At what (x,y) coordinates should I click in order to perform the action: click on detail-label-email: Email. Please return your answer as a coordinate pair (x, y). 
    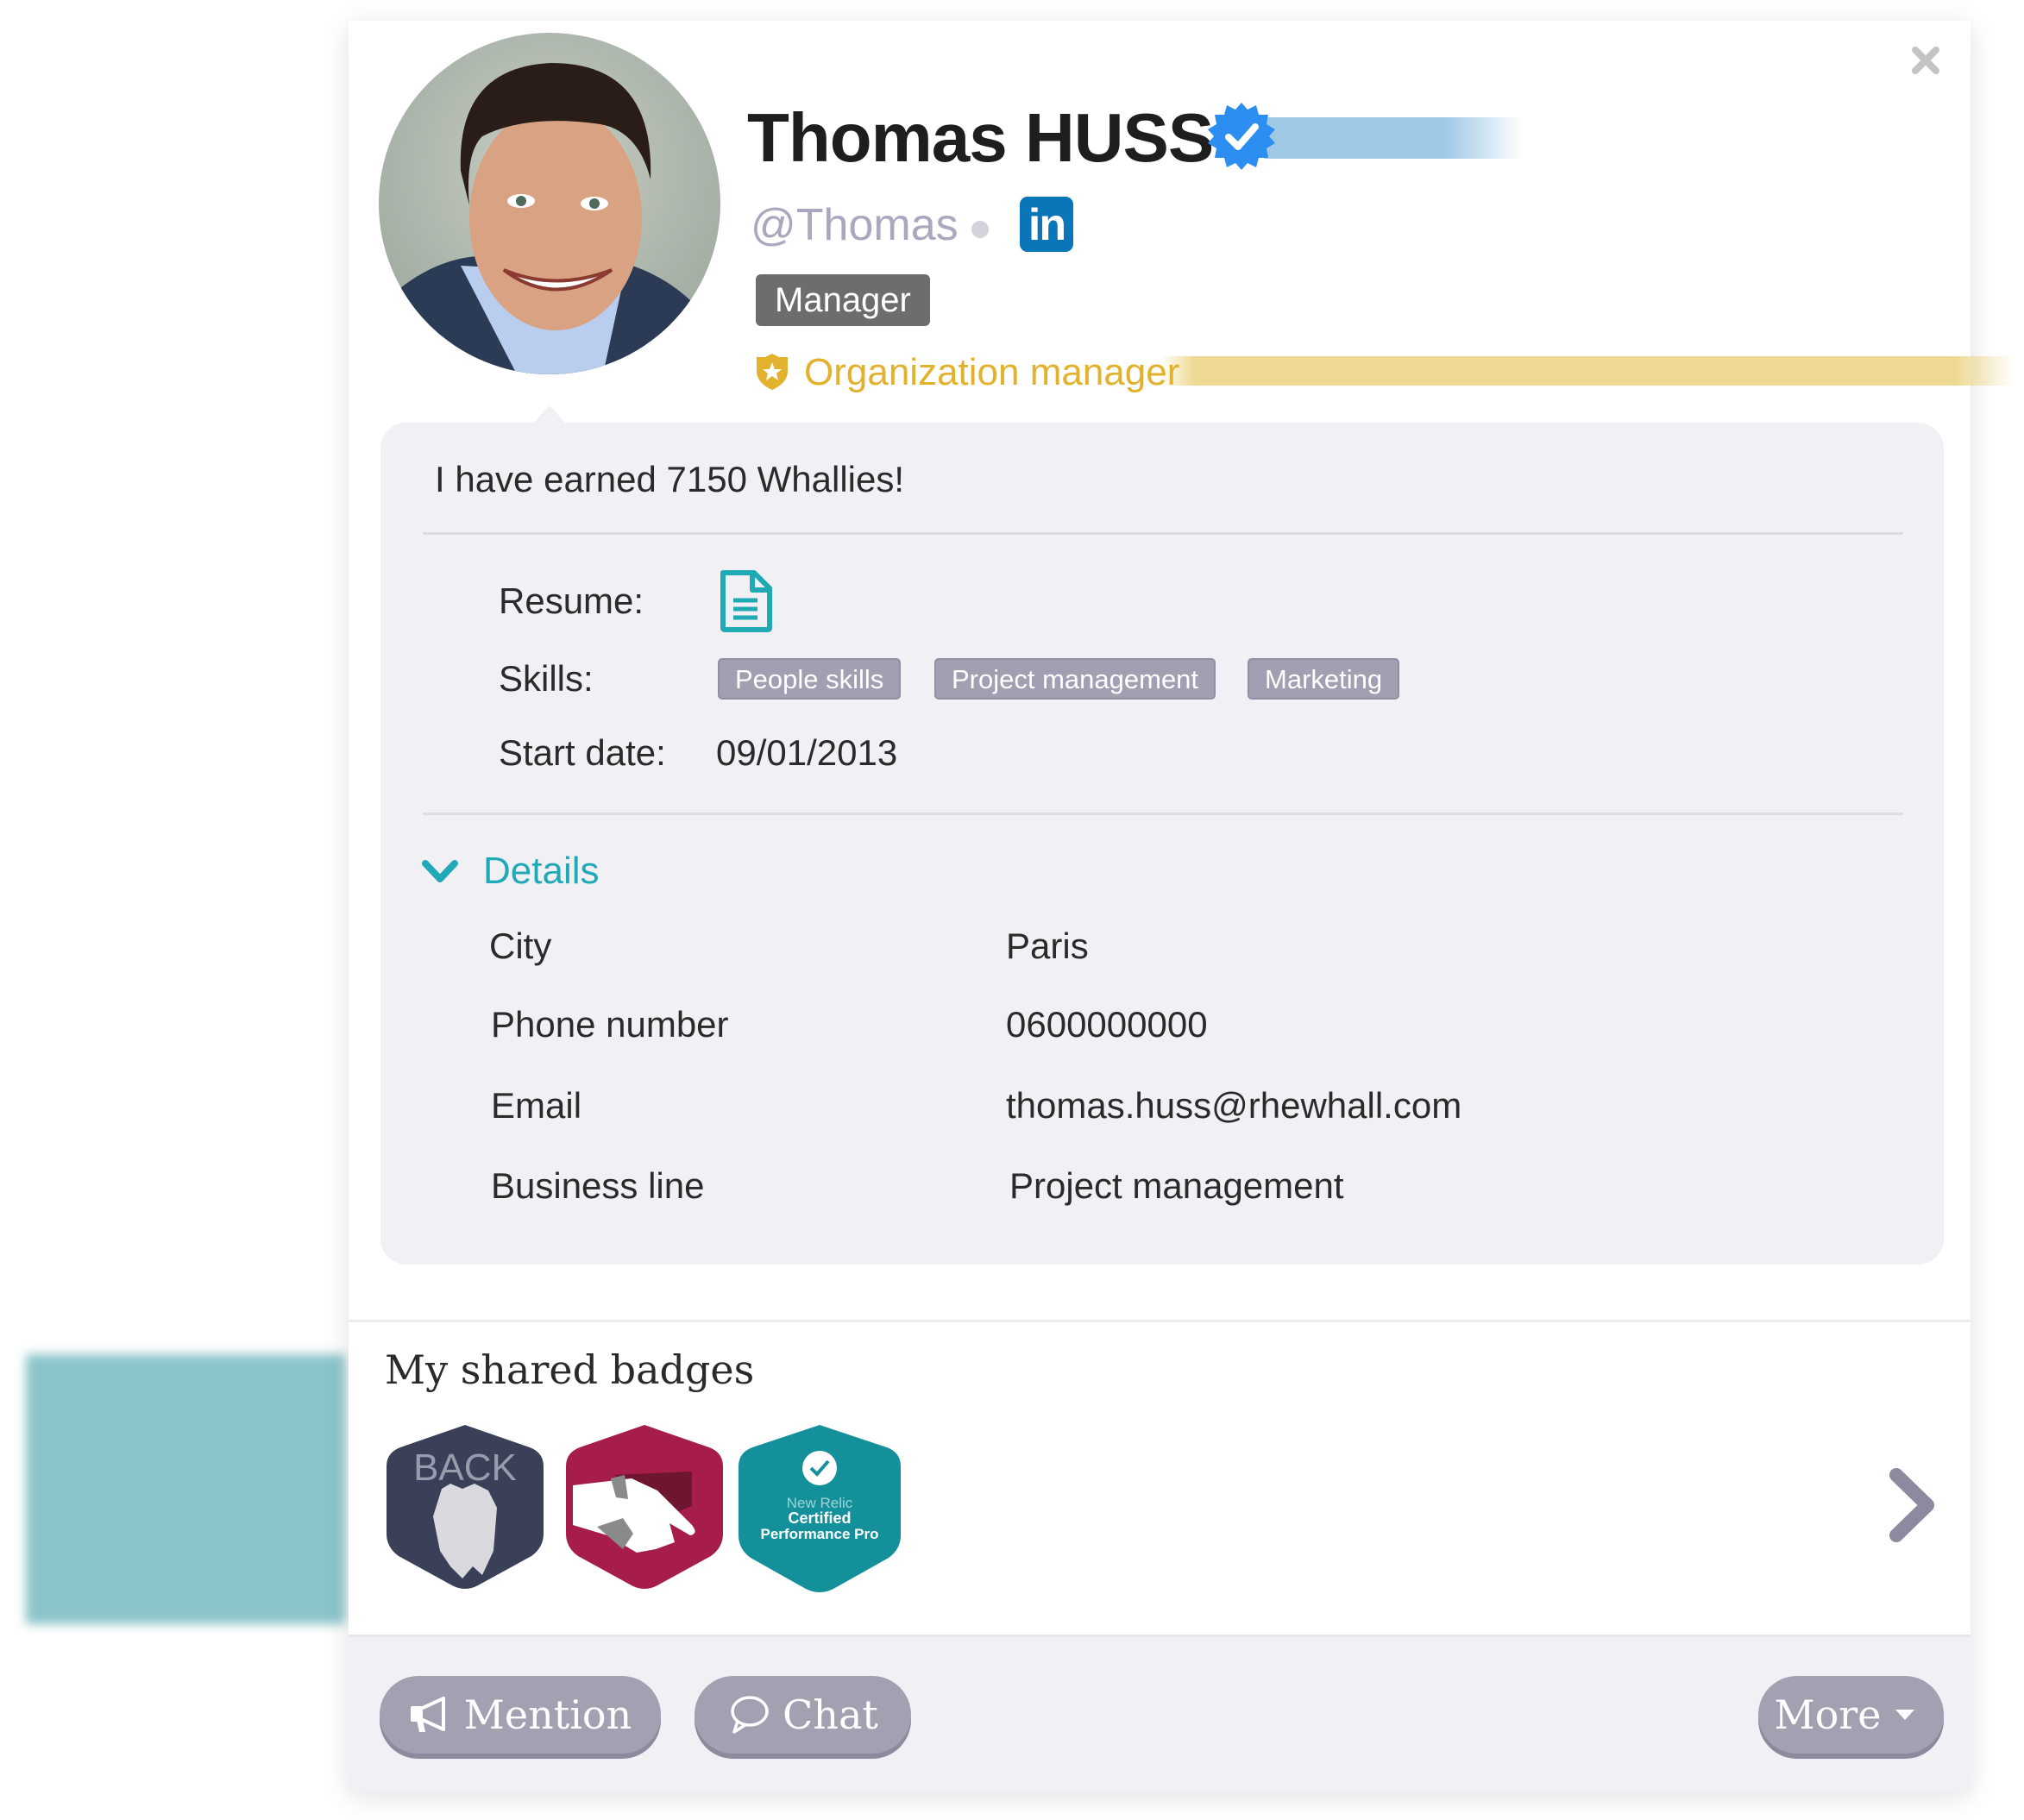
    Looking at the image, I should click on (536, 1105).